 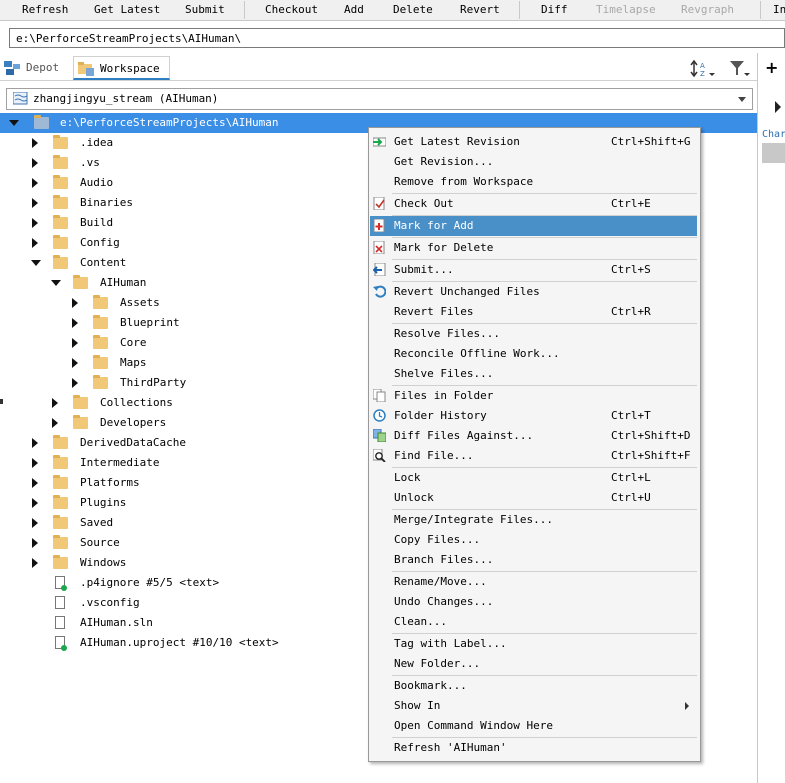 What do you see at coordinates (413, 10) in the screenshot?
I see `toolbar-delete-button: Delete` at bounding box center [413, 10].